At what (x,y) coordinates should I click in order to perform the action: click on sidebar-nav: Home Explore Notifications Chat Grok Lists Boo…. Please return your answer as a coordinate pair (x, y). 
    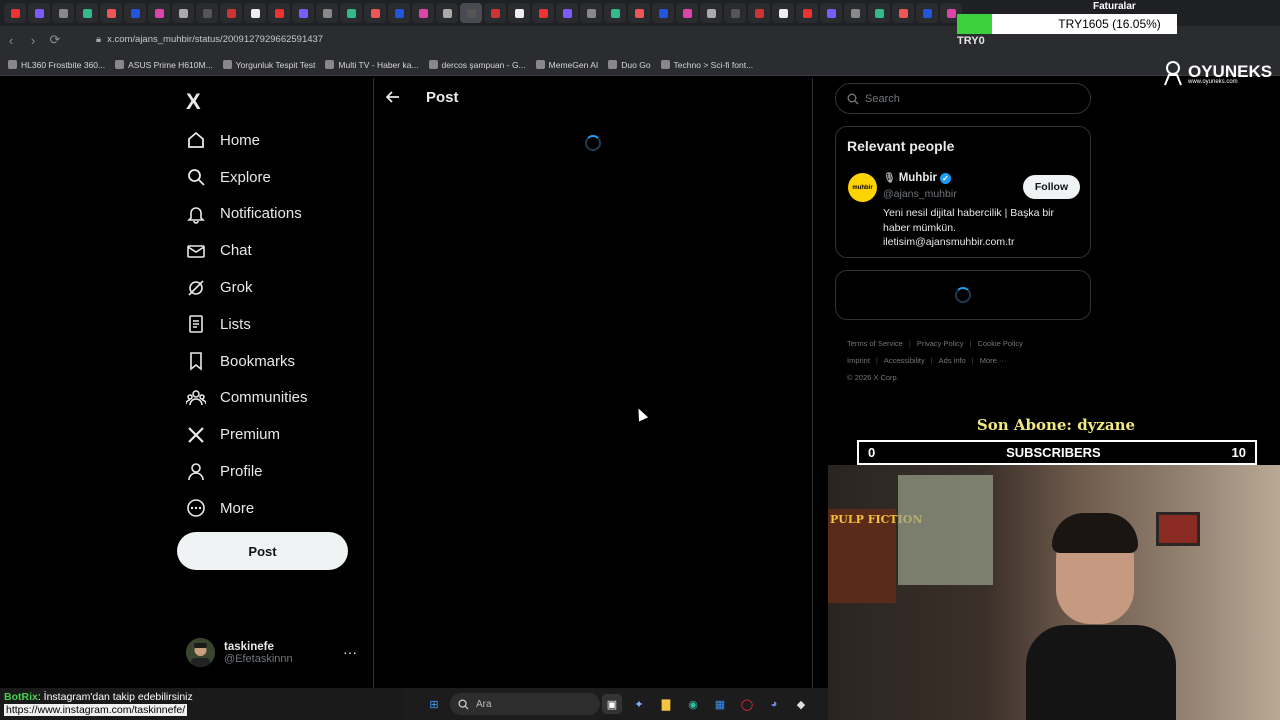
    Looking at the image, I should click on (276, 324).